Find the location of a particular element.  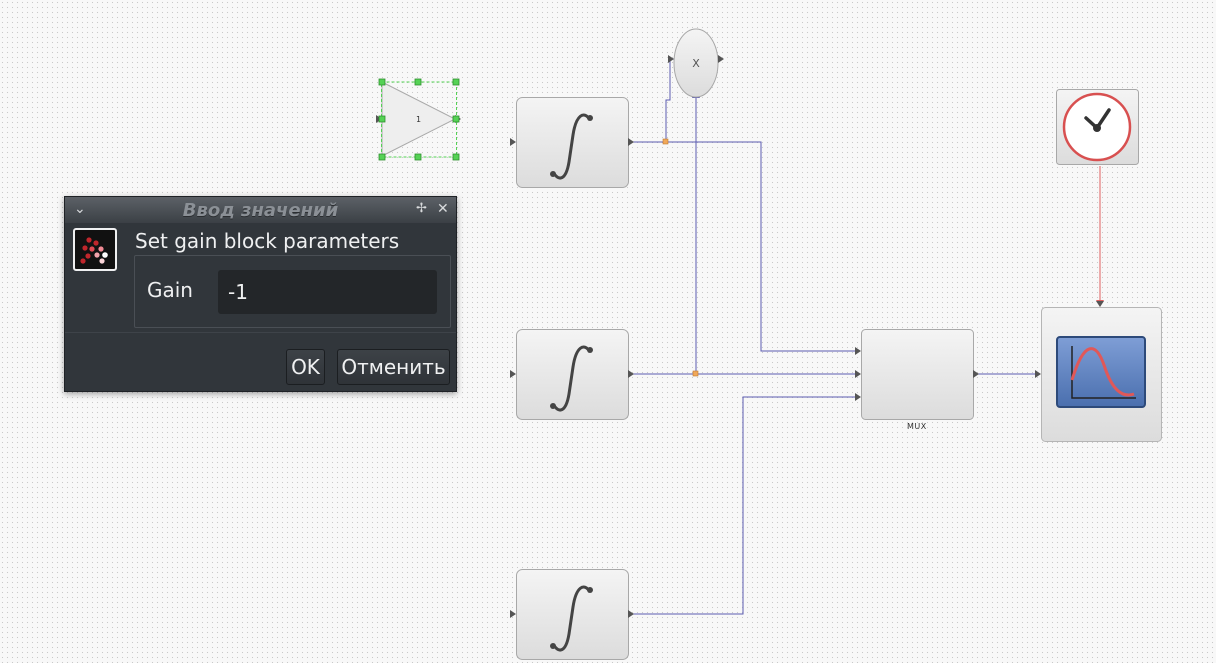

product-block: X is located at coordinates (696, 63).